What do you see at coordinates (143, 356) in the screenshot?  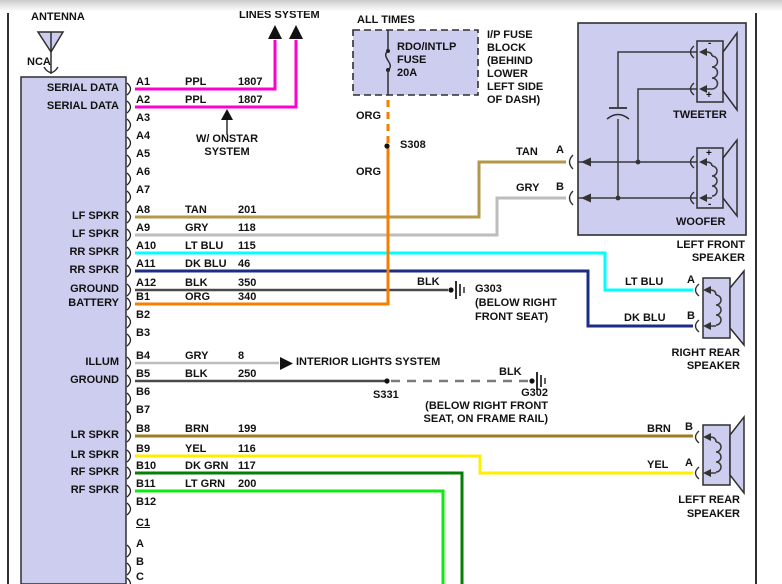 I see `pin-id-label: B4` at bounding box center [143, 356].